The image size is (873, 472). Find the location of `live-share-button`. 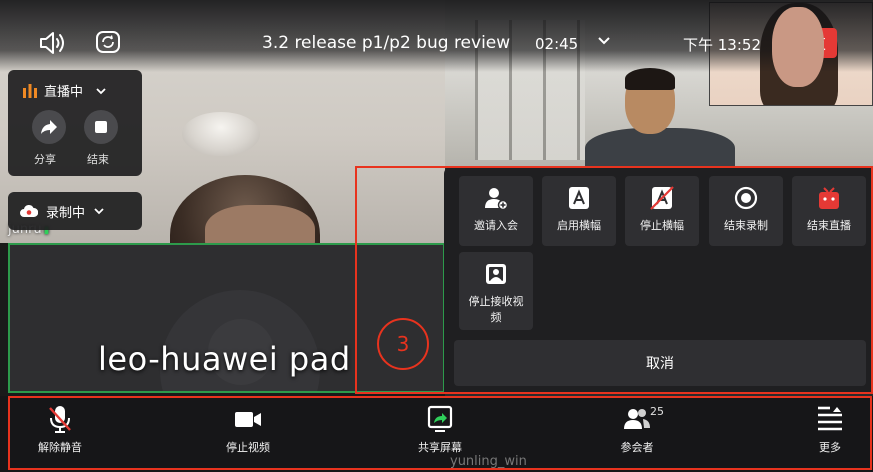

live-share-button is located at coordinates (49, 127).